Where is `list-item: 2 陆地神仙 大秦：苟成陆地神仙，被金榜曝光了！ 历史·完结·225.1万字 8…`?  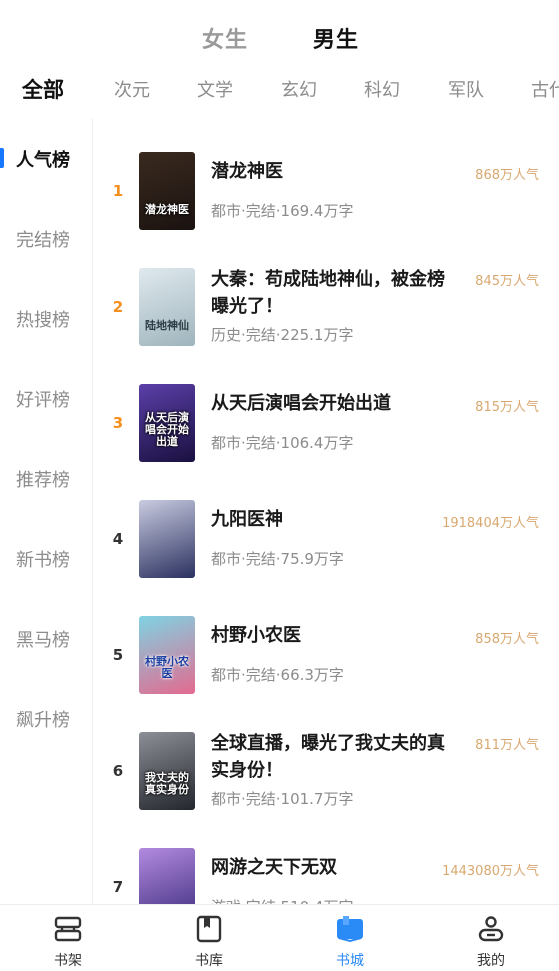
list-item: 2 陆地神仙 大秦：苟成陆地神仙，被金榜曝光了！ 历史·完结·225.1万字 8… is located at coordinates (326, 326).